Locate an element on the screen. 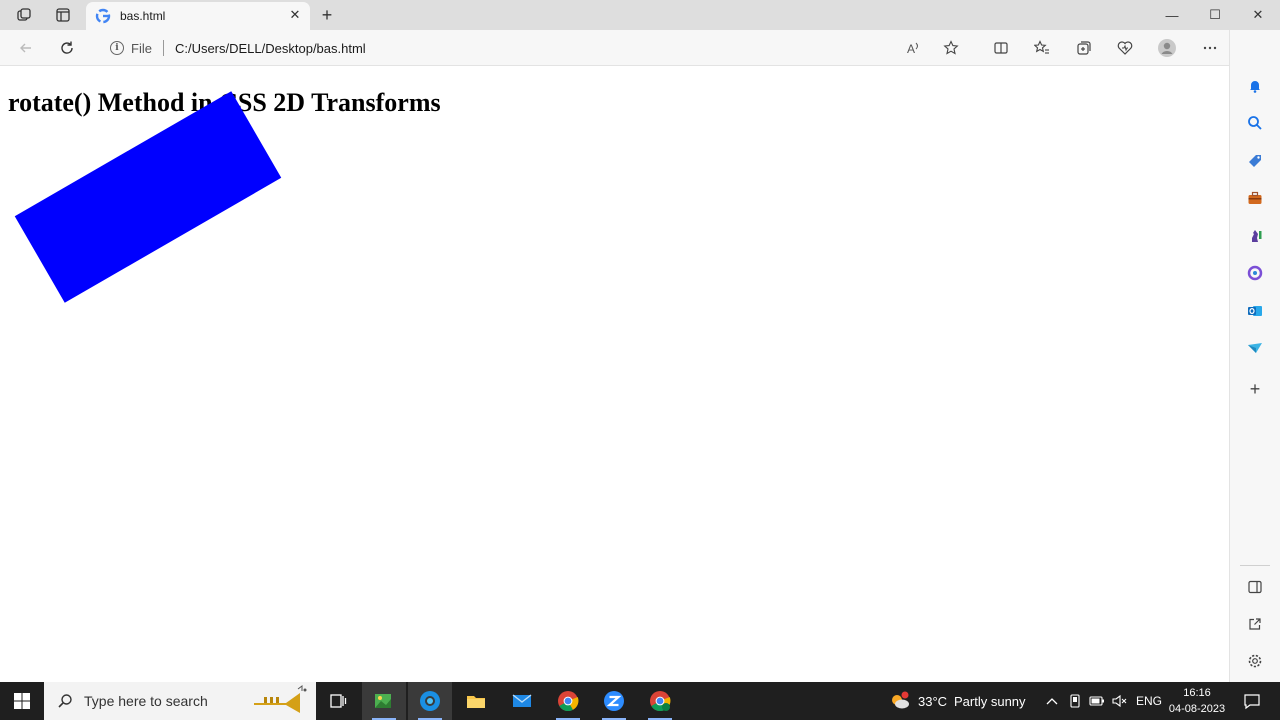  windows-start-icon is located at coordinates (22, 701).